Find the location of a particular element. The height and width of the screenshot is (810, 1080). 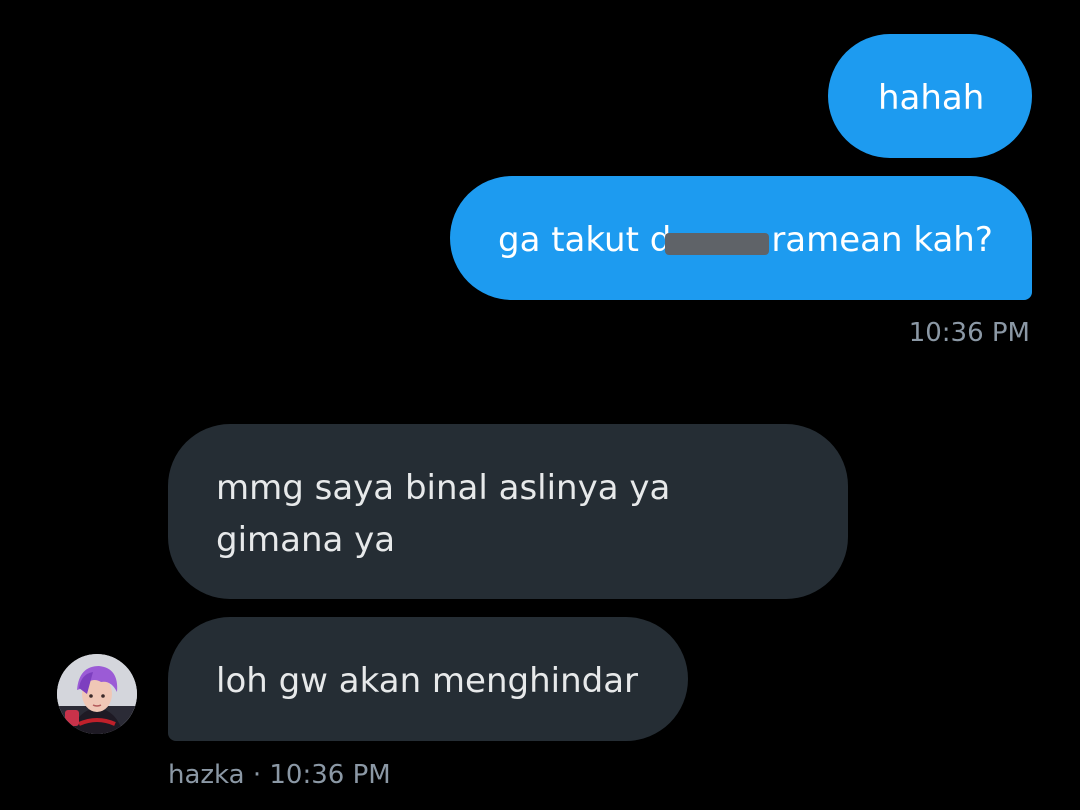

incoming-message: mmg saya binal aslinya ya gimana ya is located at coordinates (508, 511).